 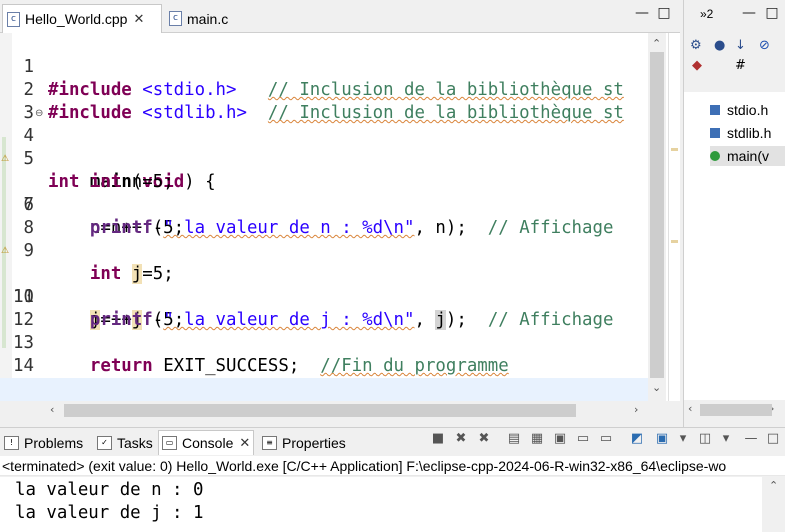 I want to click on code-line: 12, so click(x=324, y=308).